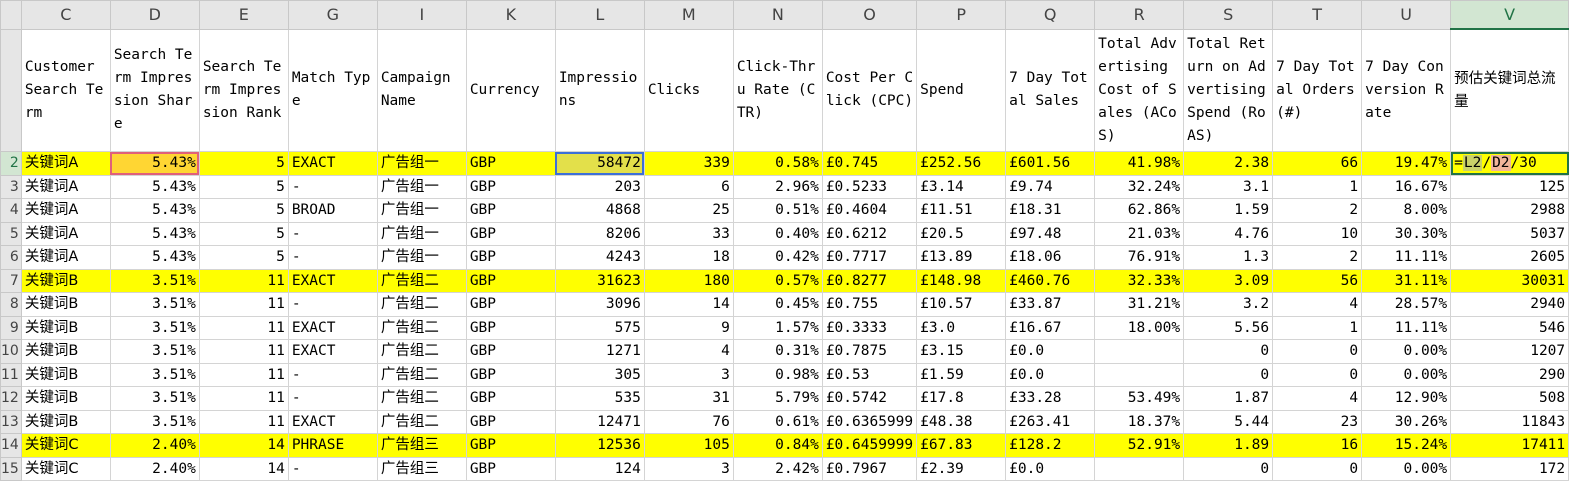 The width and height of the screenshot is (1596, 503). What do you see at coordinates (869, 257) in the screenshot?
I see `table-cell: £0.7717` at bounding box center [869, 257].